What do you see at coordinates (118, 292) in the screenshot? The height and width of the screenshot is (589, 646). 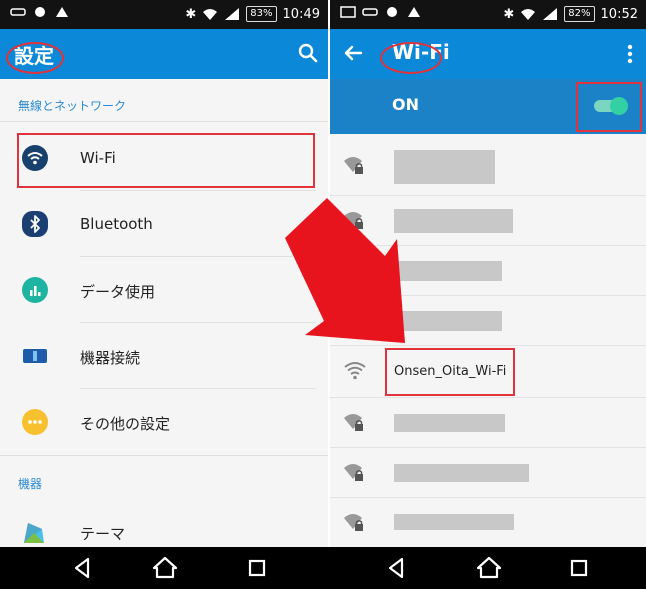 I see `settings-item-label: データ使用` at bounding box center [118, 292].